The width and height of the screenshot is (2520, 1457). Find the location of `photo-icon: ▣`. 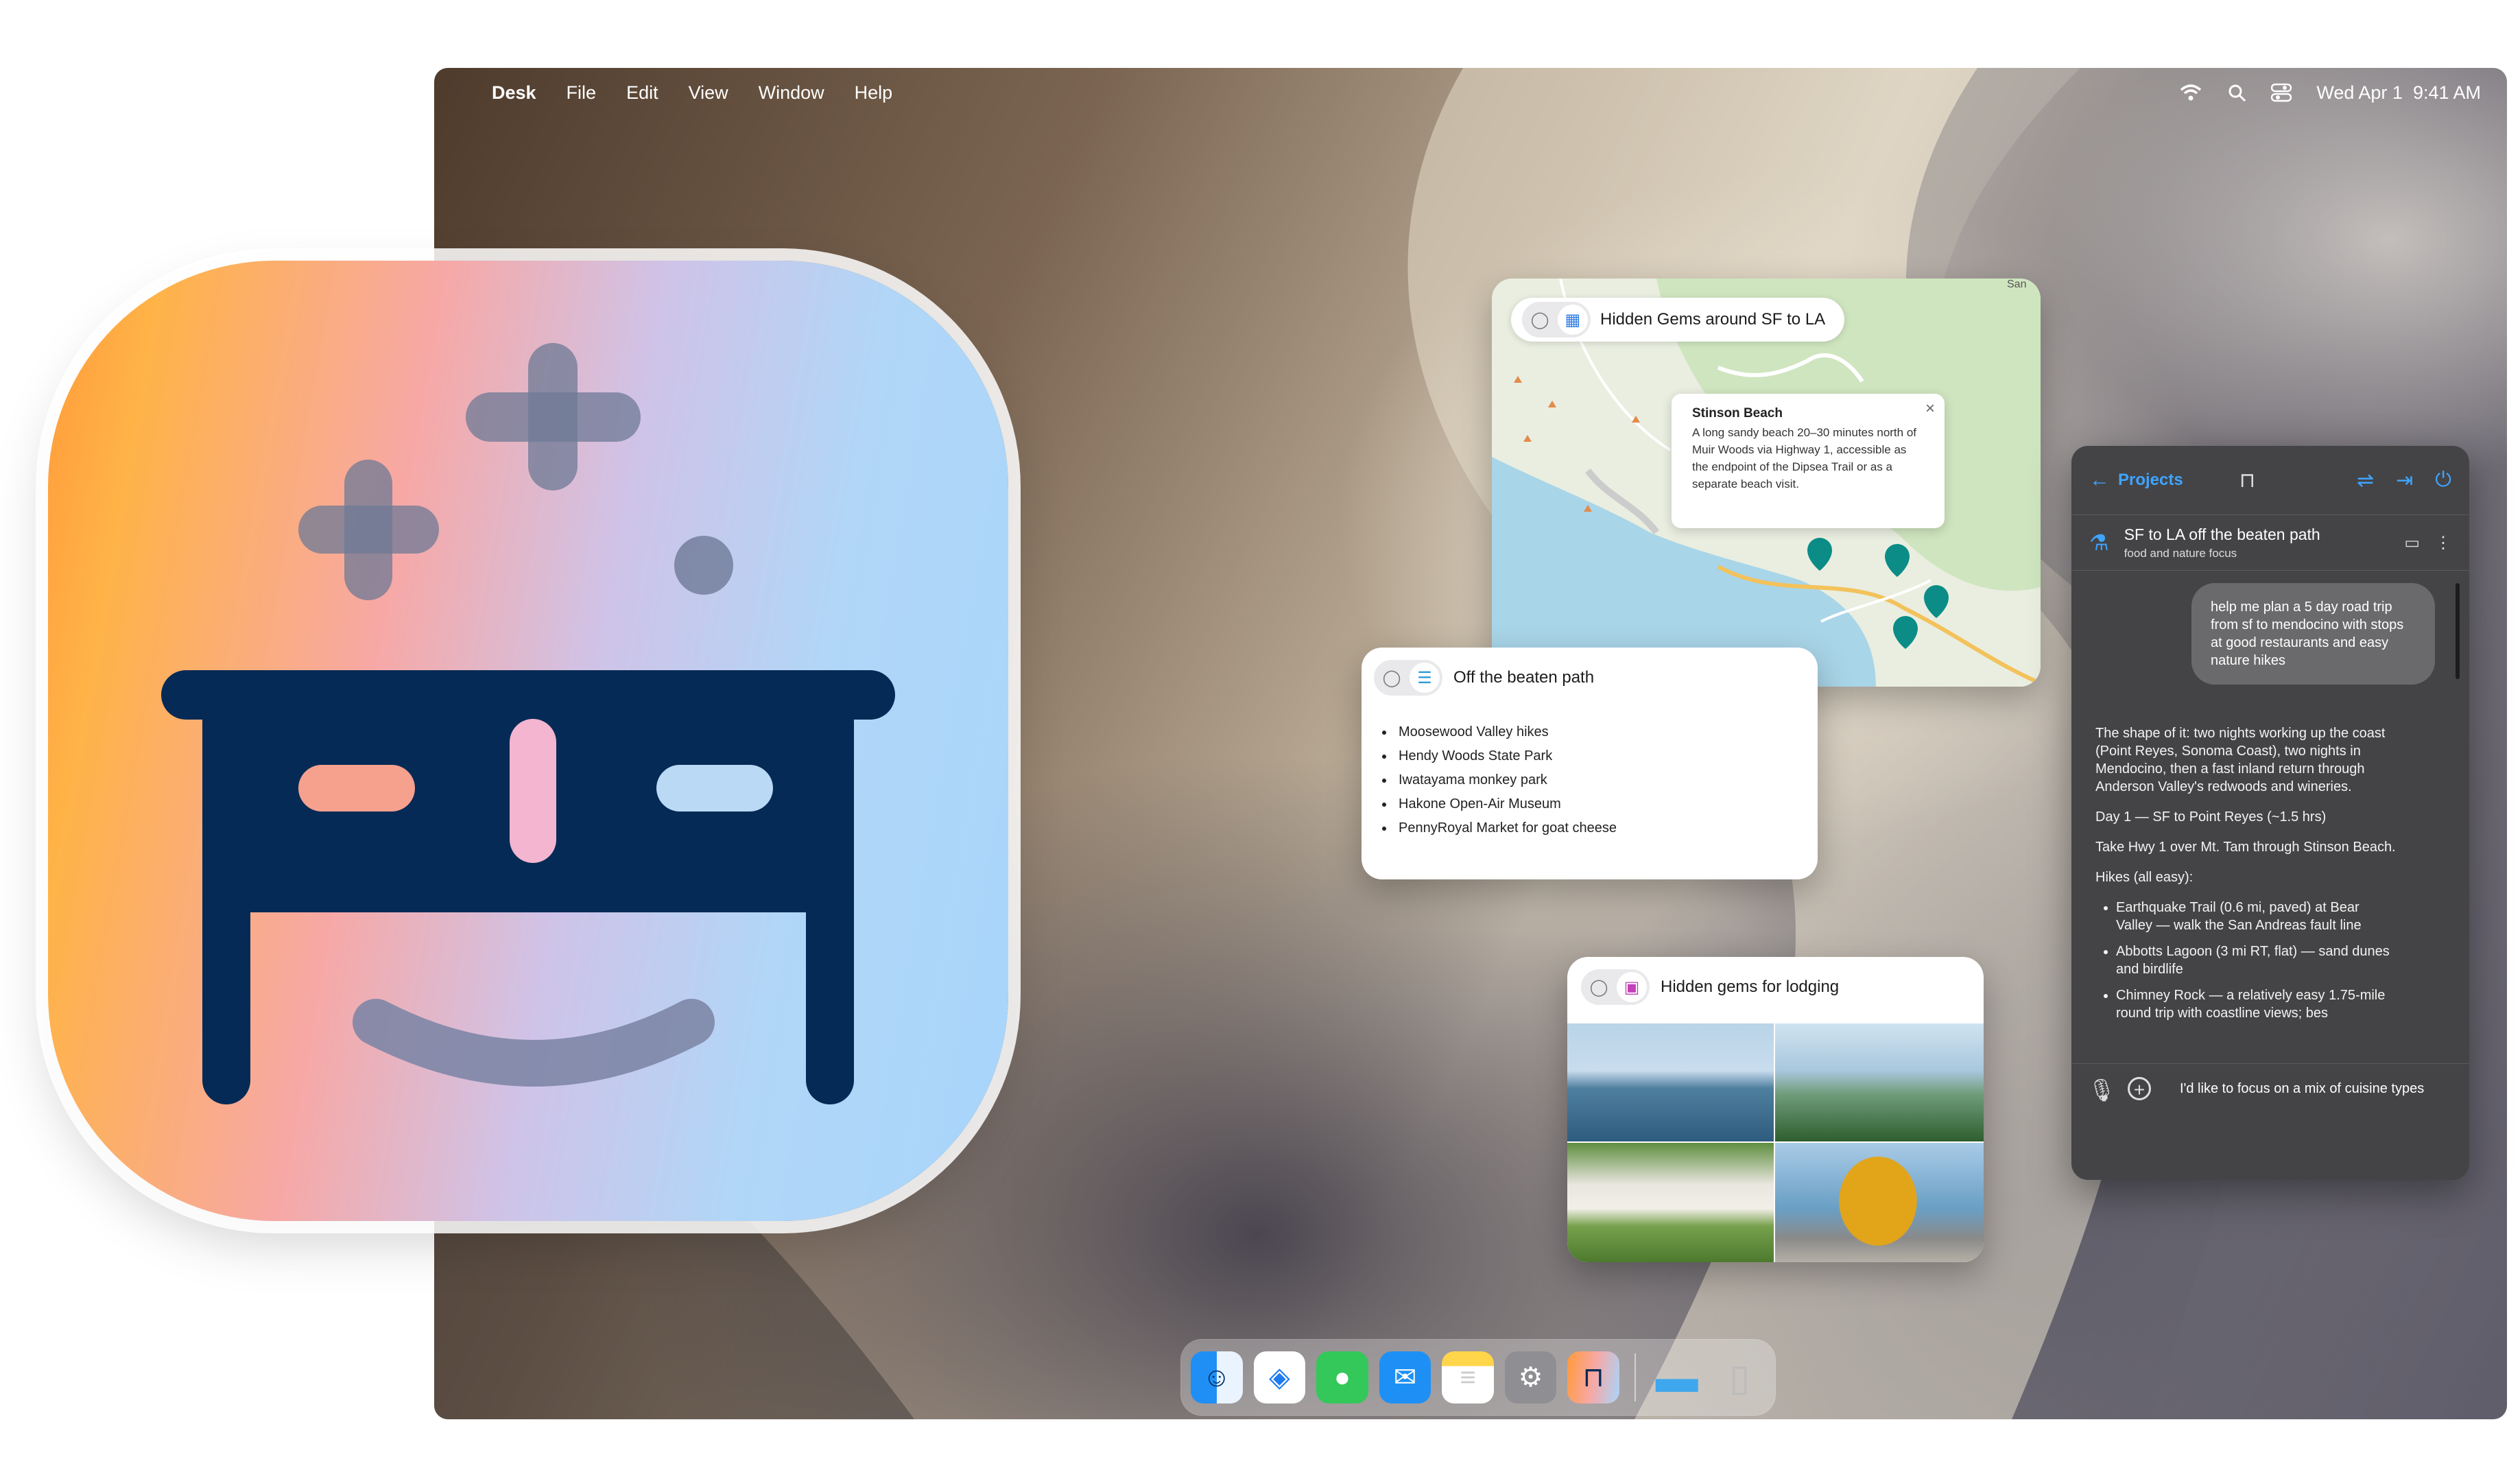

photo-icon: ▣ is located at coordinates (1632, 987).